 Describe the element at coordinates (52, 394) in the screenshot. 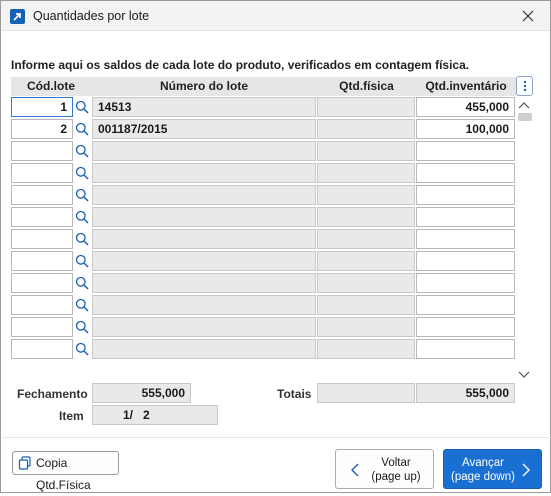

I see `fechamento-label: Fechamento` at that location.